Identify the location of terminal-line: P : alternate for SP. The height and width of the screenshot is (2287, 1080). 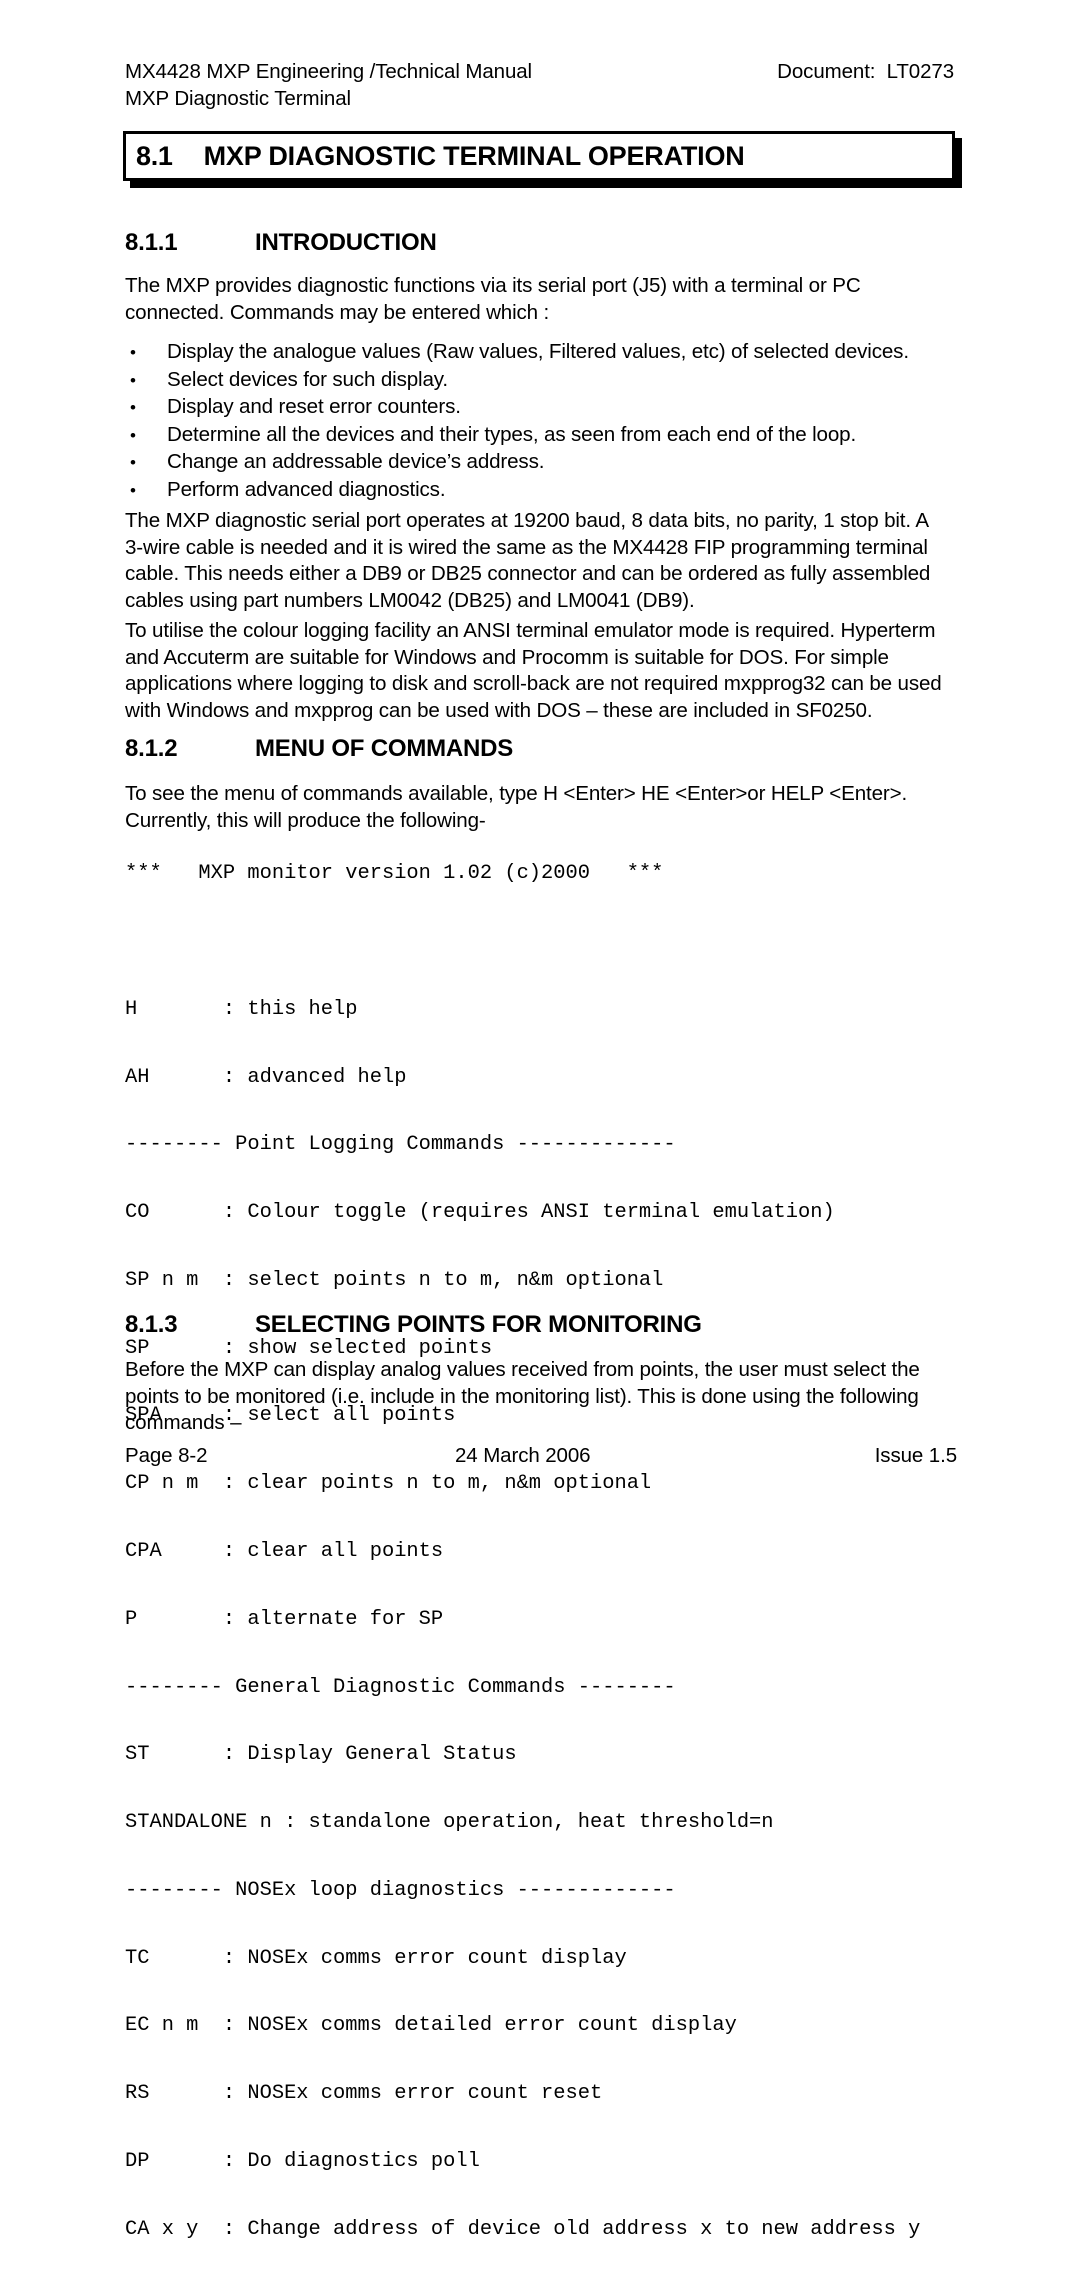
(284, 1619).